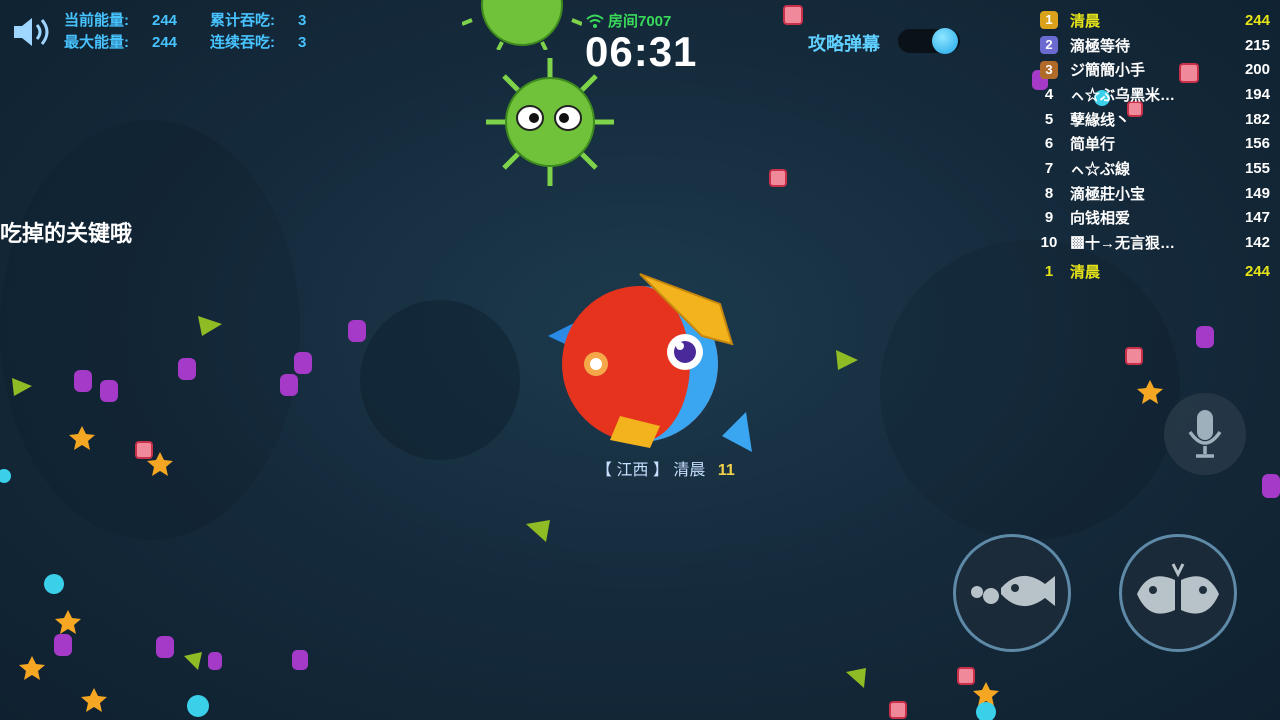 The width and height of the screenshot is (1280, 720). What do you see at coordinates (1178, 588) in the screenshot?
I see `devour-fish-icon` at bounding box center [1178, 588].